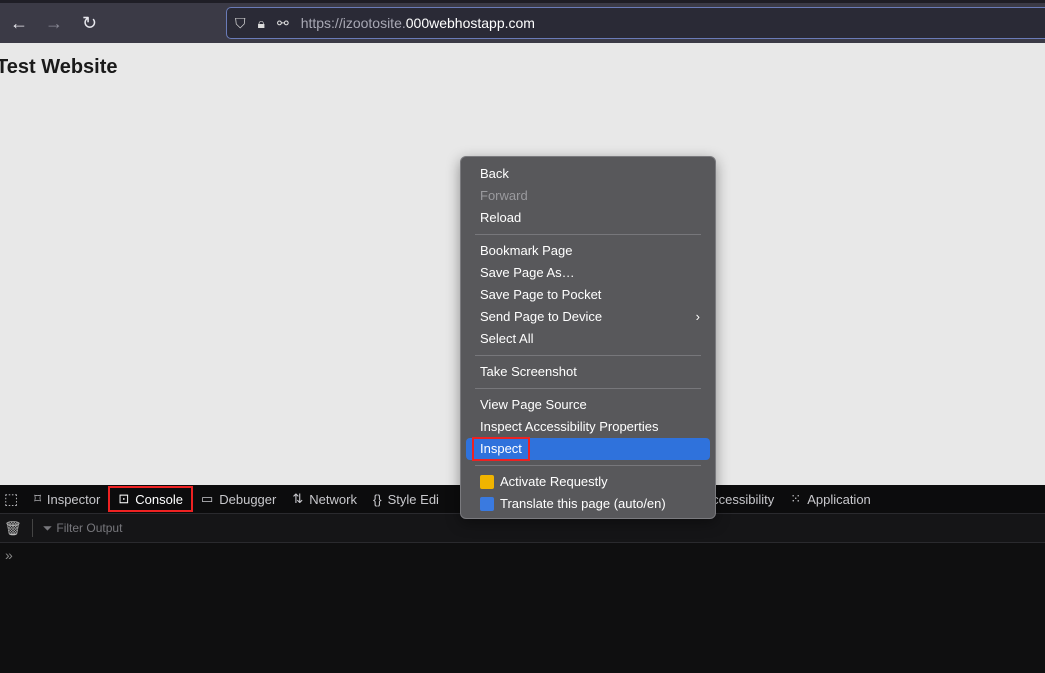  Describe the element at coordinates (67, 499) in the screenshot. I see `tab-inspector: ⌑ Inspector` at that location.